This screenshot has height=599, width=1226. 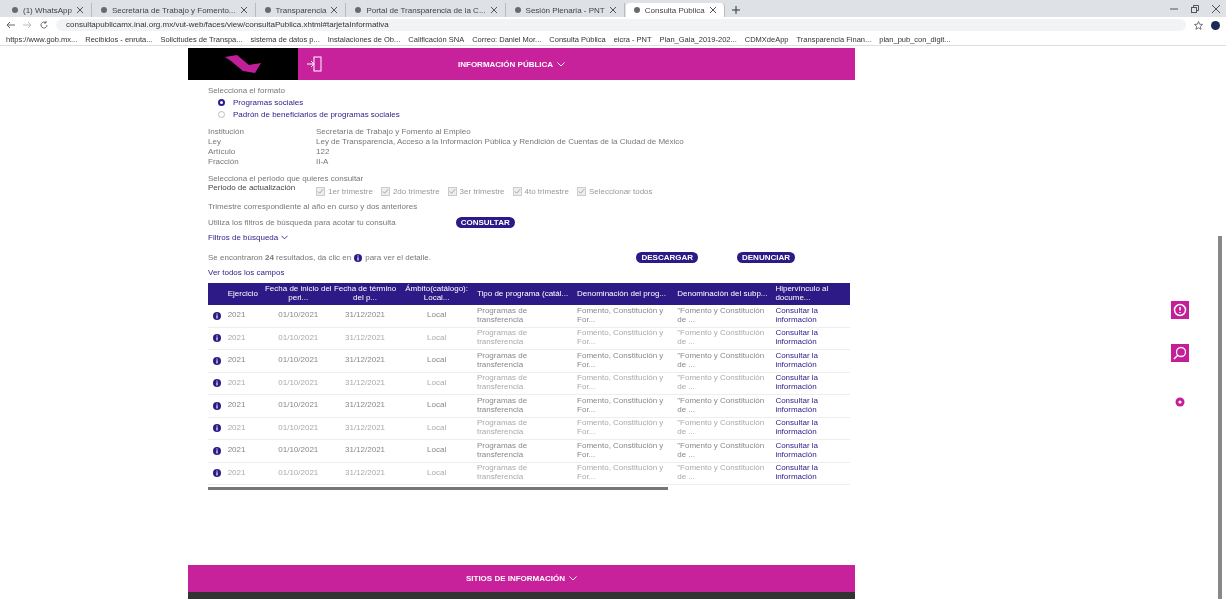 What do you see at coordinates (245, 294) in the screenshot?
I see `column-header: Ejercicio` at bounding box center [245, 294].